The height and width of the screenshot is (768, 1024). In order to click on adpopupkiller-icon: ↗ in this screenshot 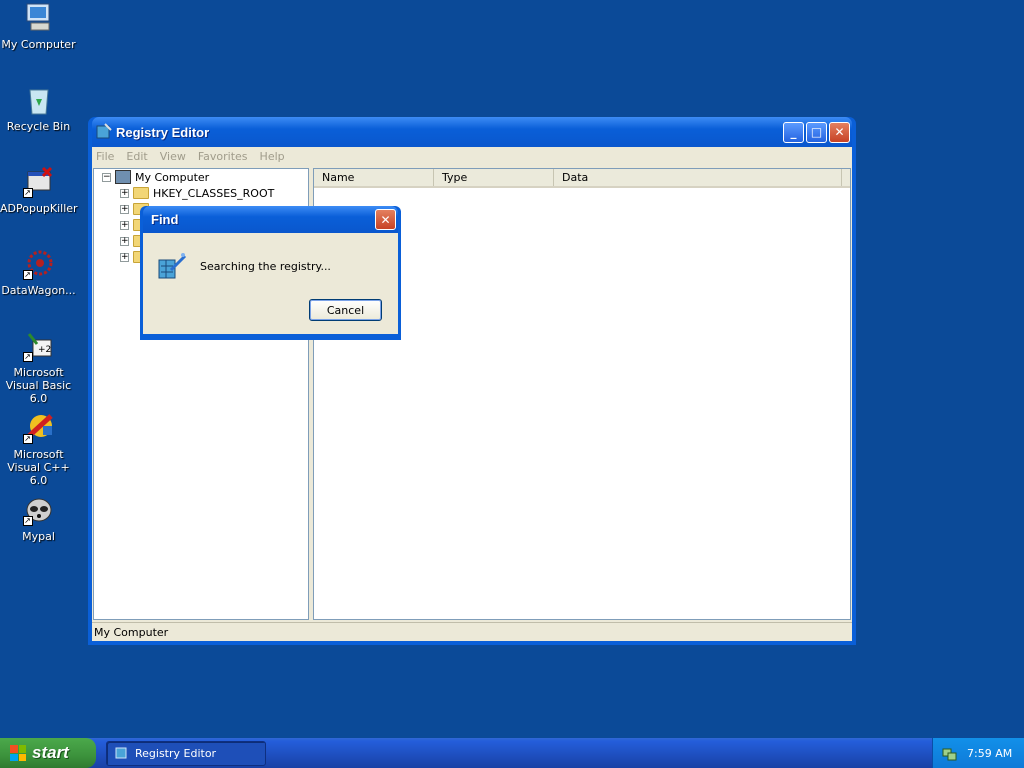, I will do `click(38, 182)`.